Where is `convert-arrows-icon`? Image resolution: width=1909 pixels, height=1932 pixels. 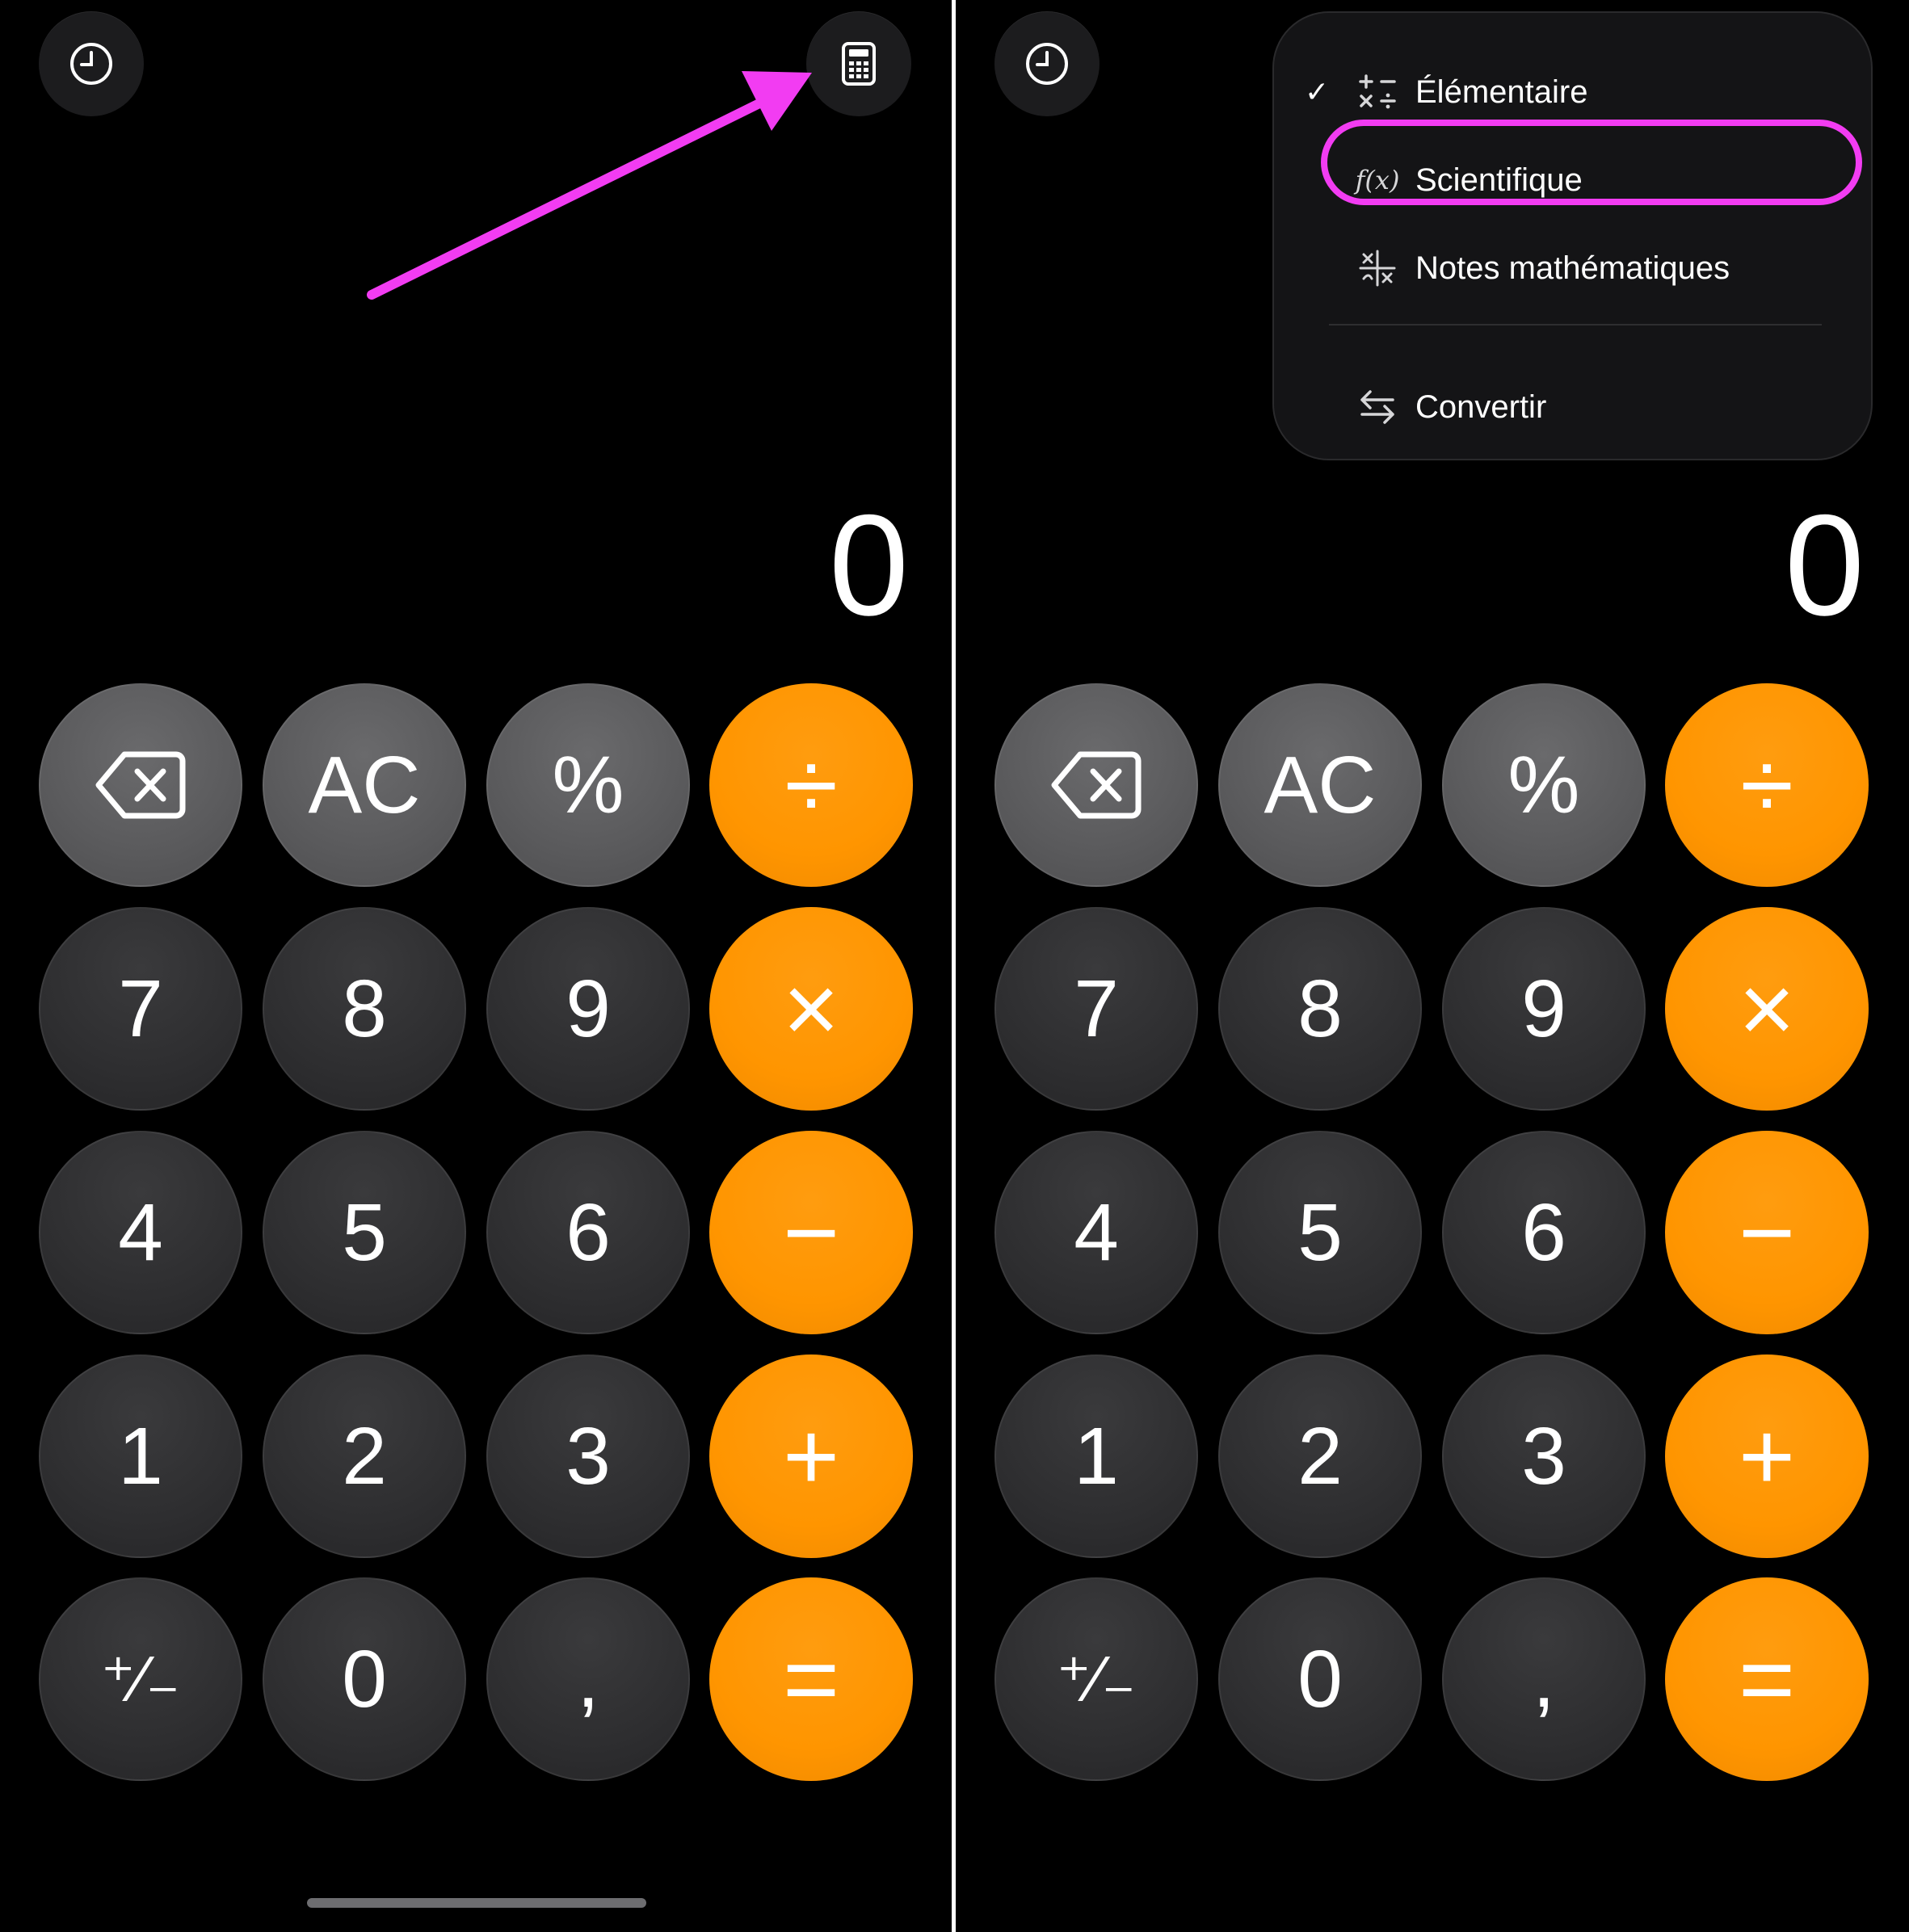 convert-arrows-icon is located at coordinates (1377, 407).